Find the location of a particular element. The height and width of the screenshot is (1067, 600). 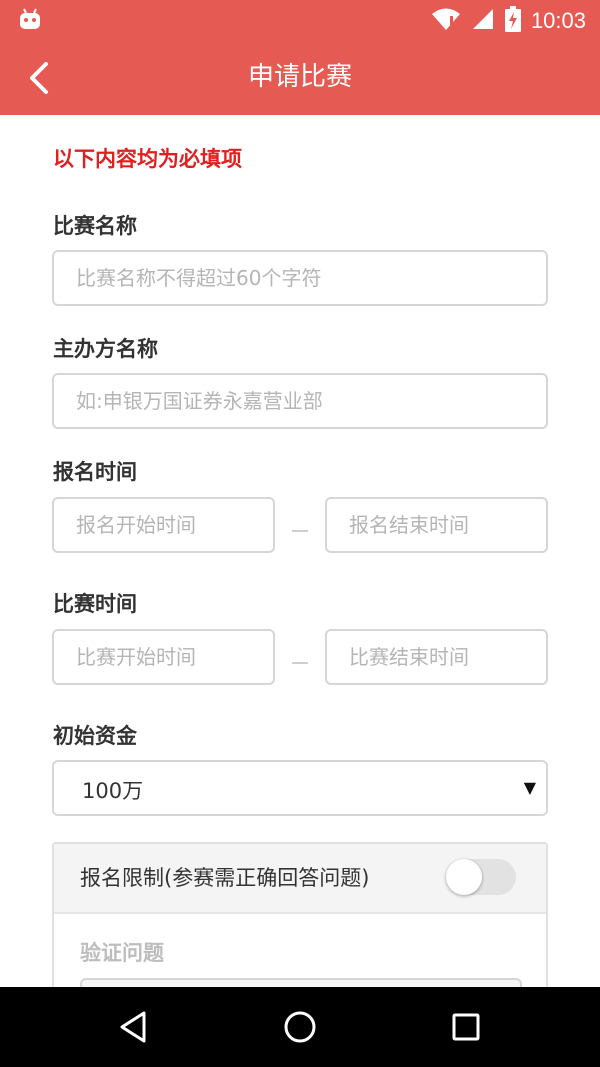

nav-back-button is located at coordinates (134, 1027).